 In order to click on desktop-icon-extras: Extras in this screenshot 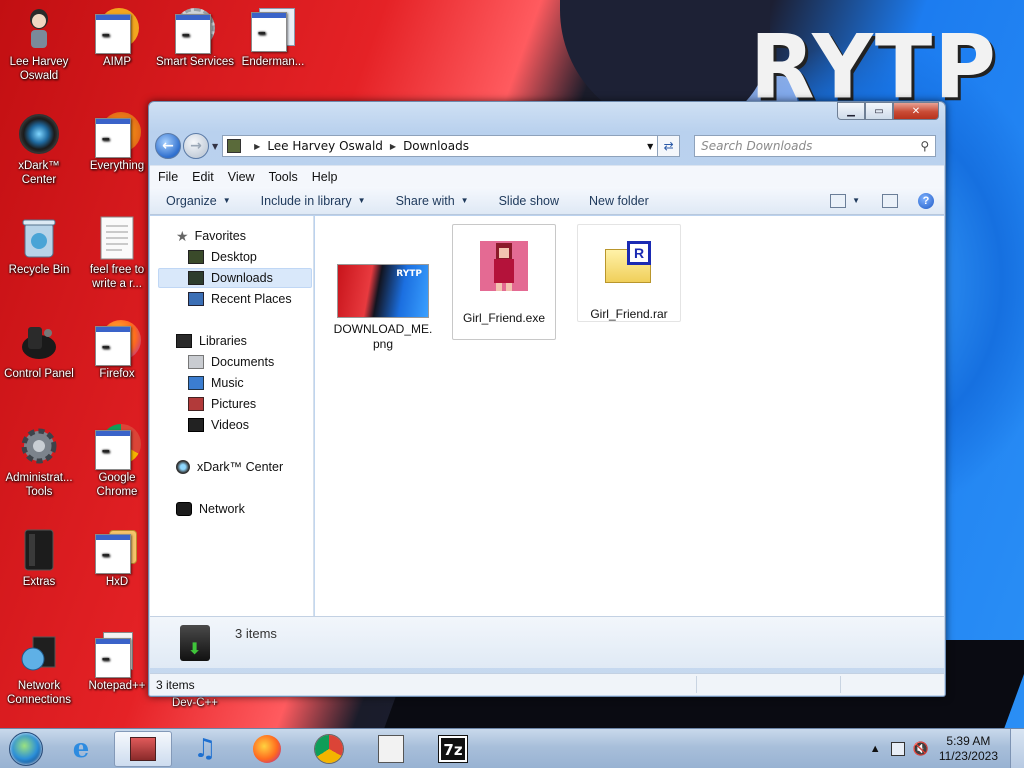, I will do `click(39, 558)`.